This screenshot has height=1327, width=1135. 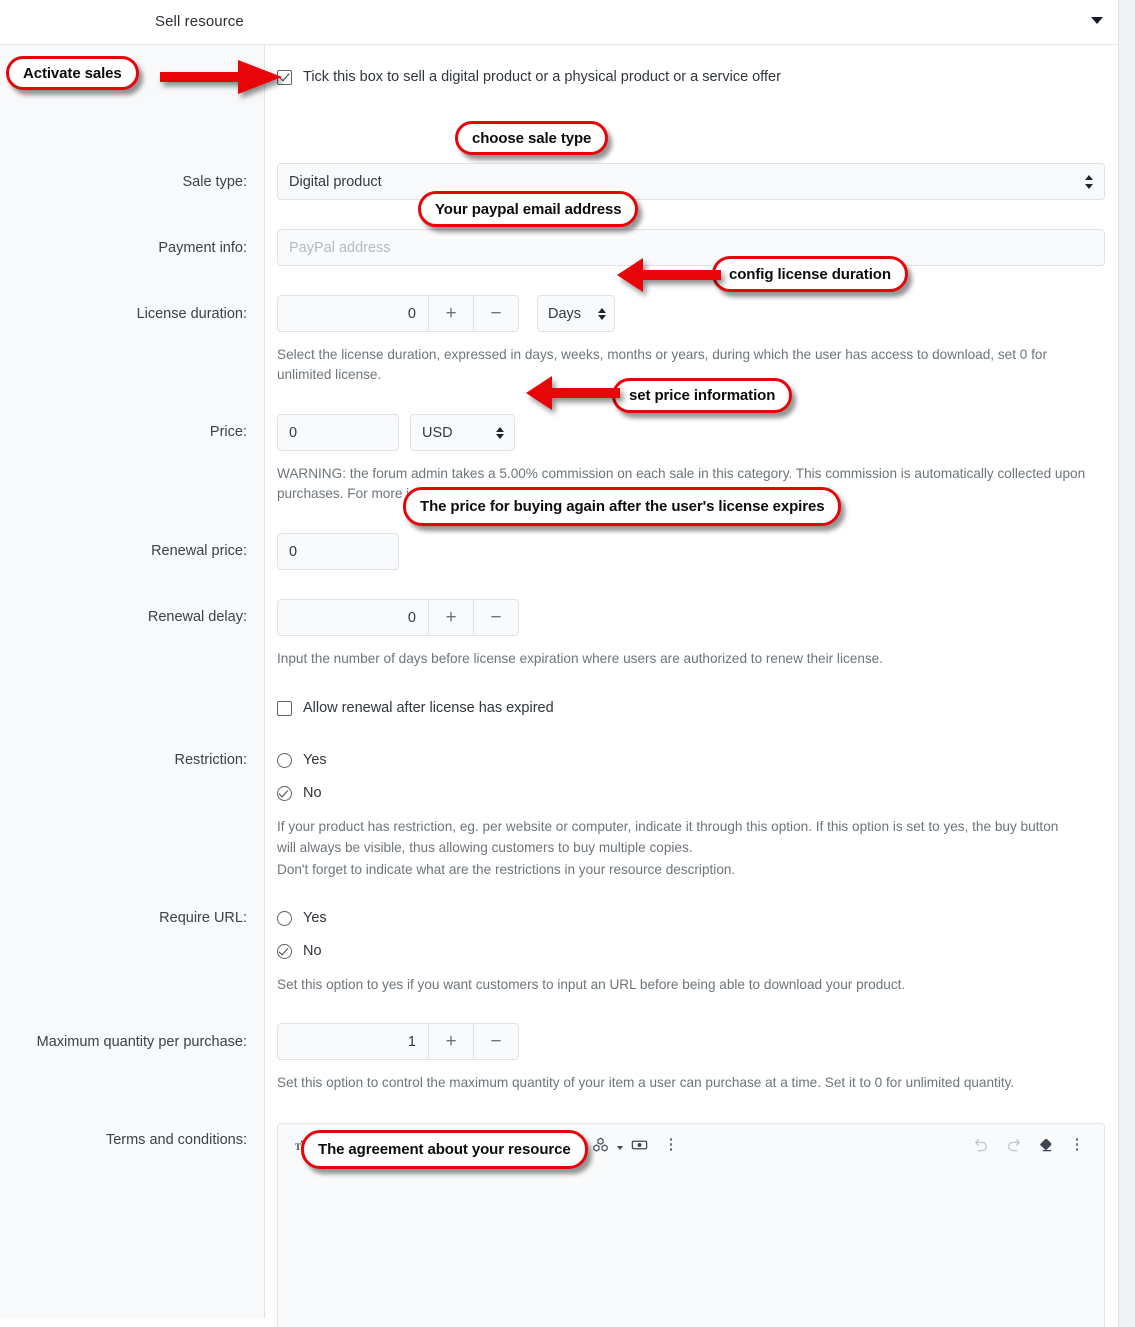 What do you see at coordinates (344, 1145) in the screenshot?
I see `color-palette-icon` at bounding box center [344, 1145].